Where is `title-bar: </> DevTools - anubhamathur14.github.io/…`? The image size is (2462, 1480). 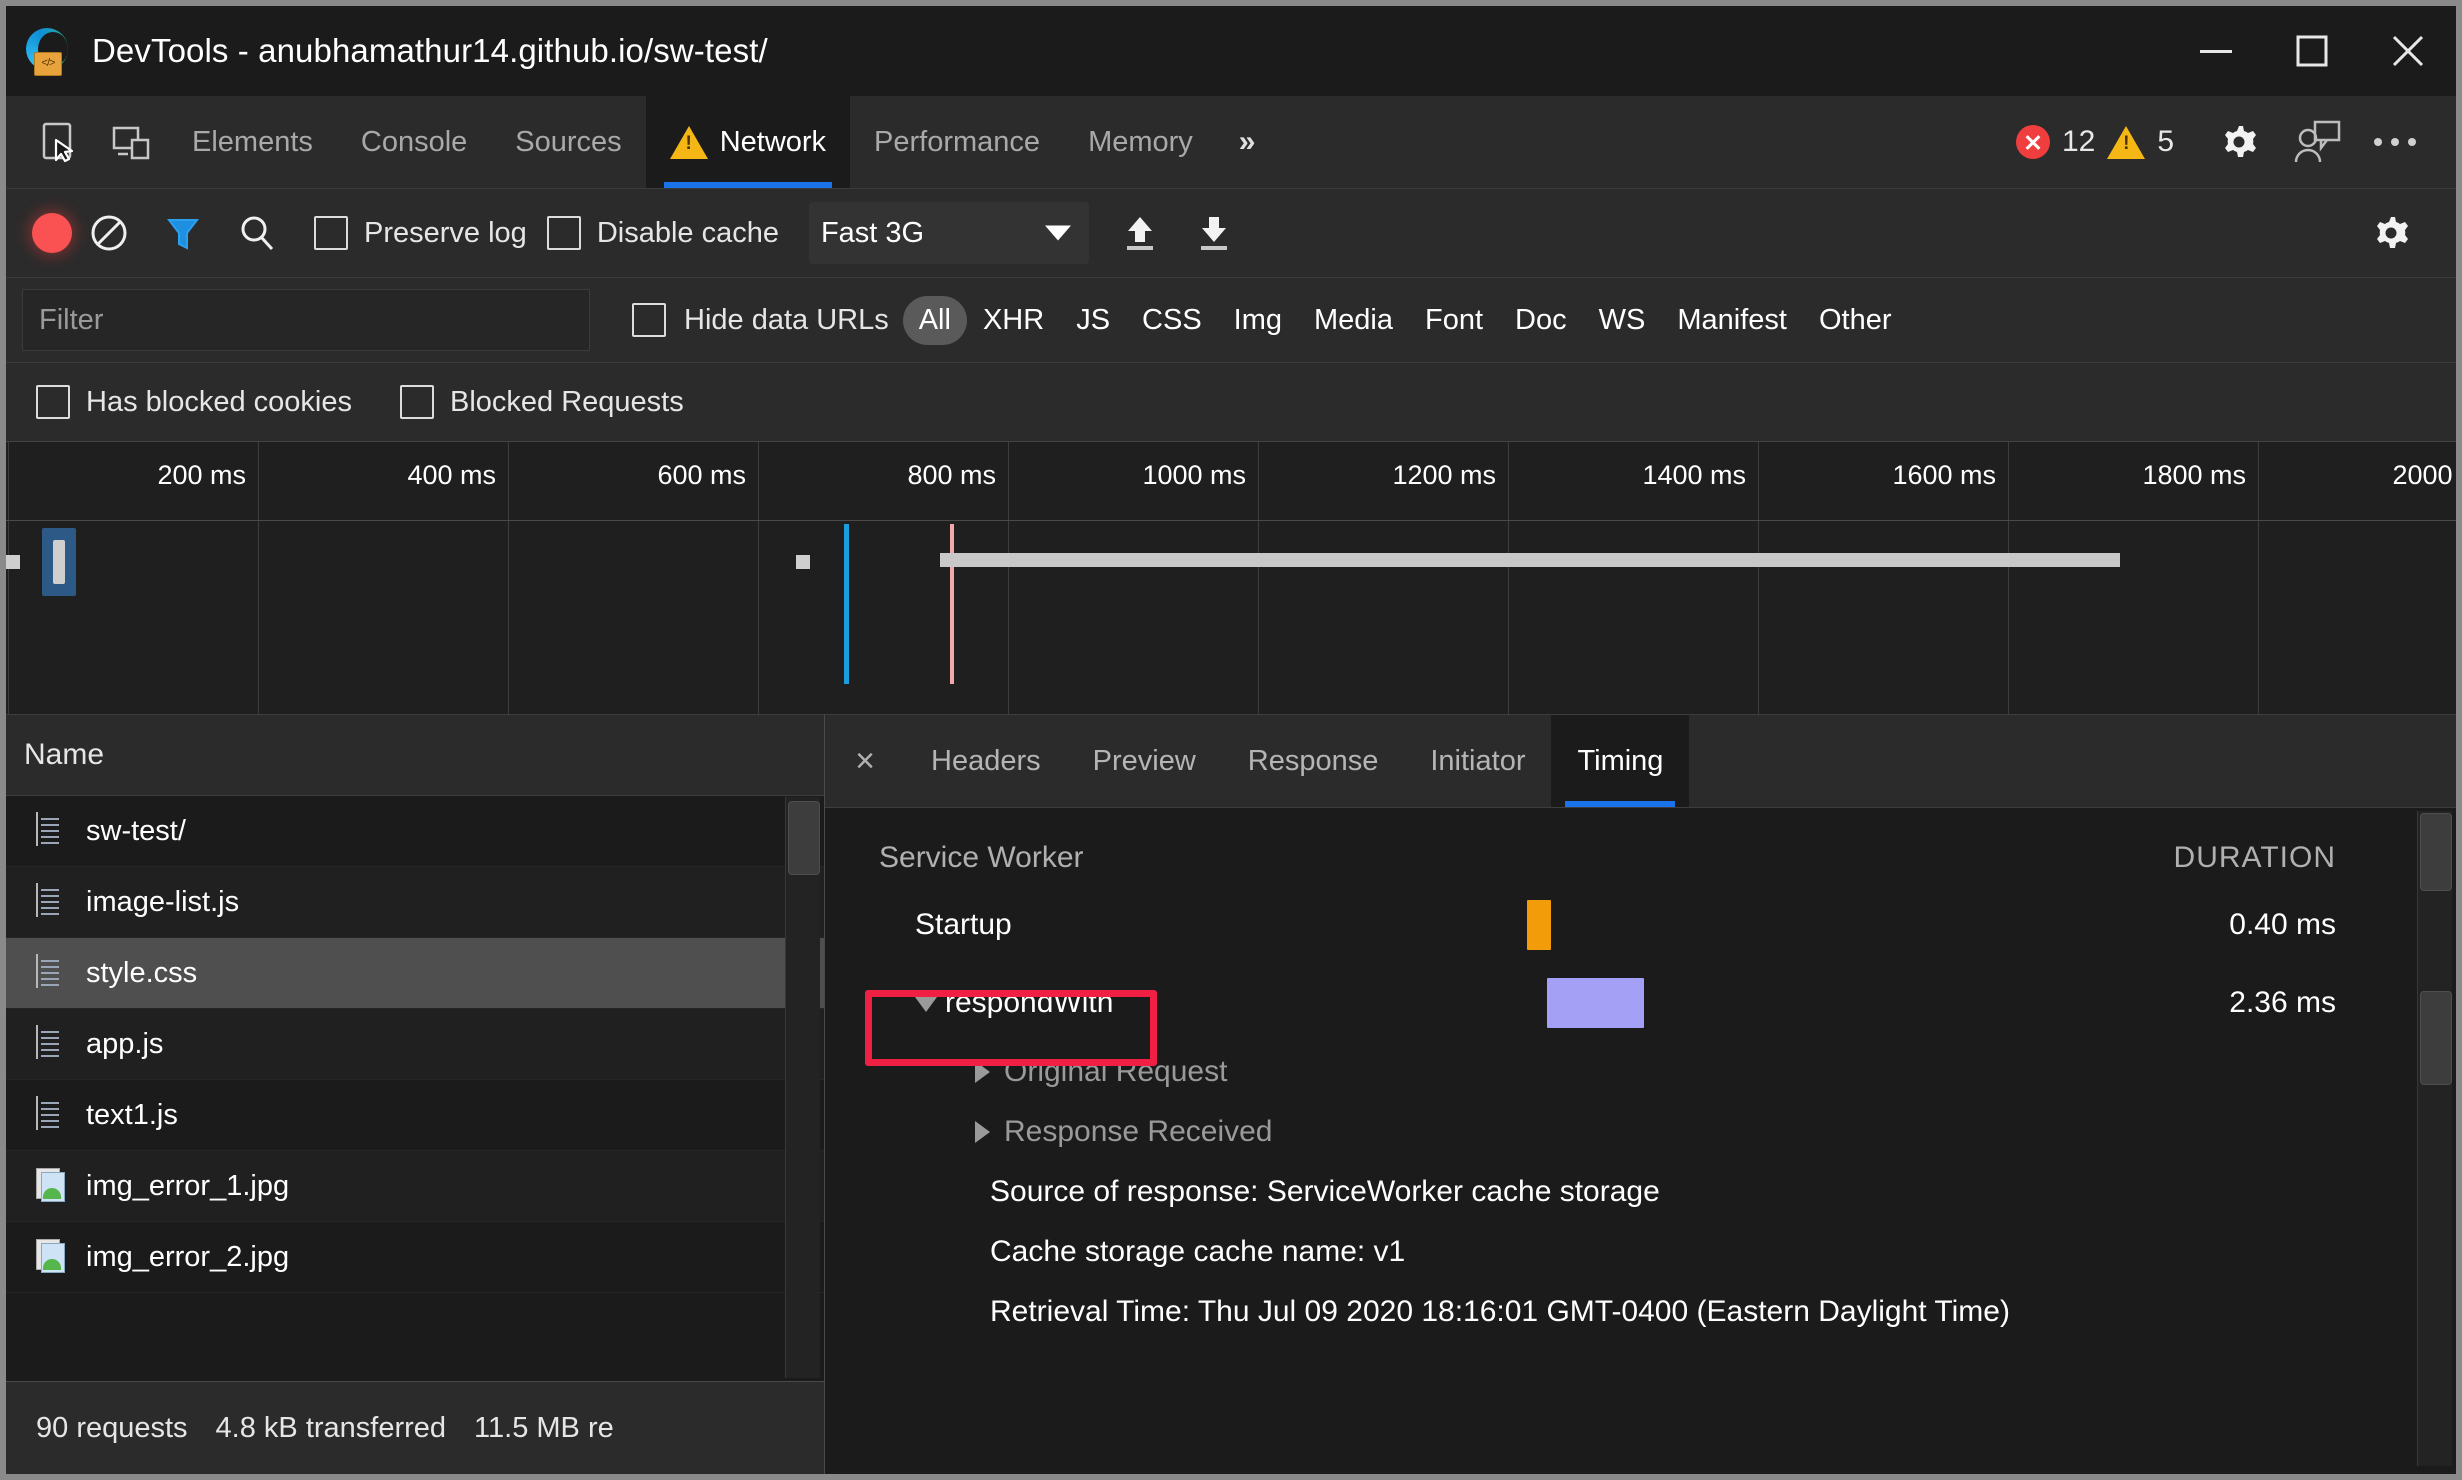 title-bar: </> DevTools - anubhamathur14.github.io/… is located at coordinates (1231, 51).